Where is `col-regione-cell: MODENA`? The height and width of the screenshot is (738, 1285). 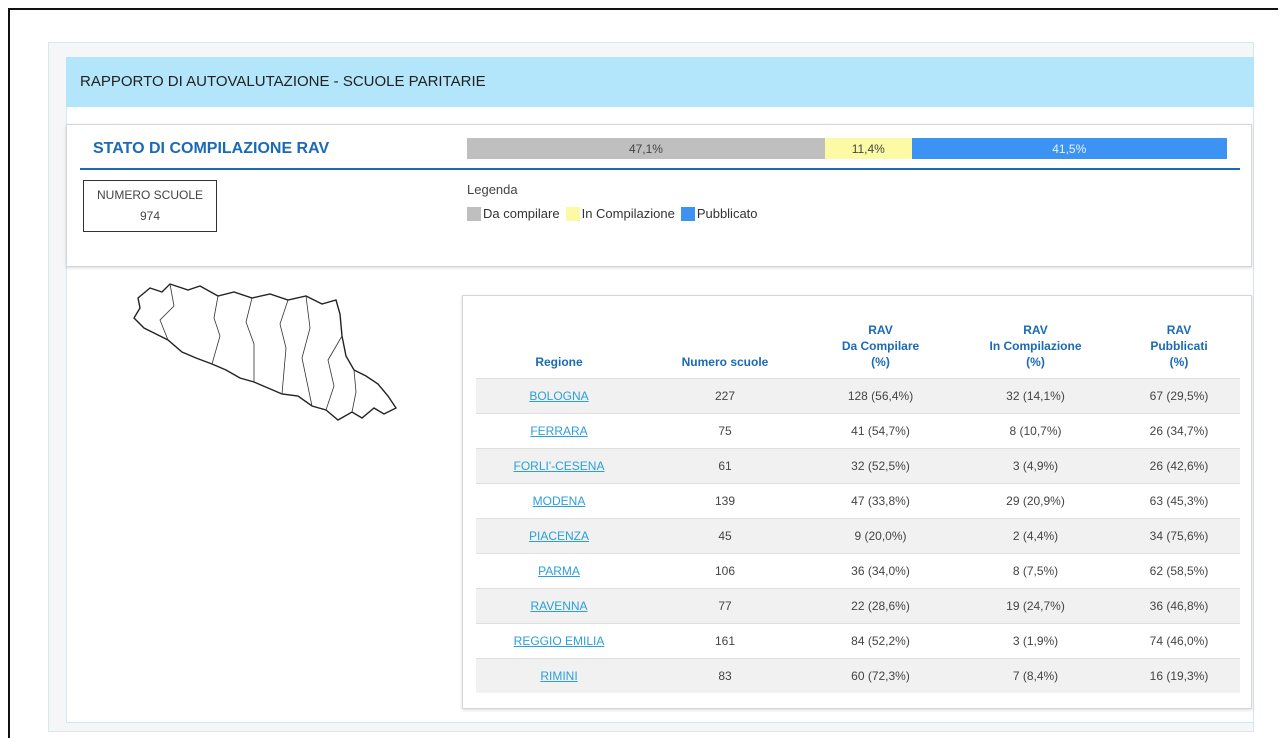
col-regione-cell: MODENA is located at coordinates (559, 501).